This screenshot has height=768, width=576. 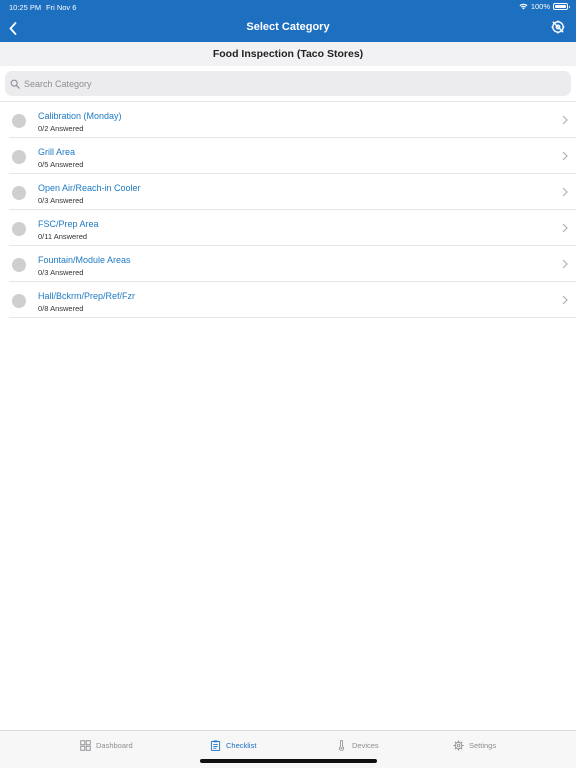 I want to click on nav-bar: Select Category, so click(x=288, y=28).